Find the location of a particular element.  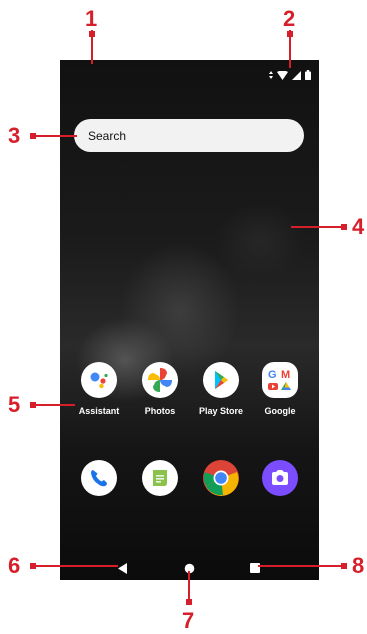

google-folder-icon: G M is located at coordinates (280, 380).